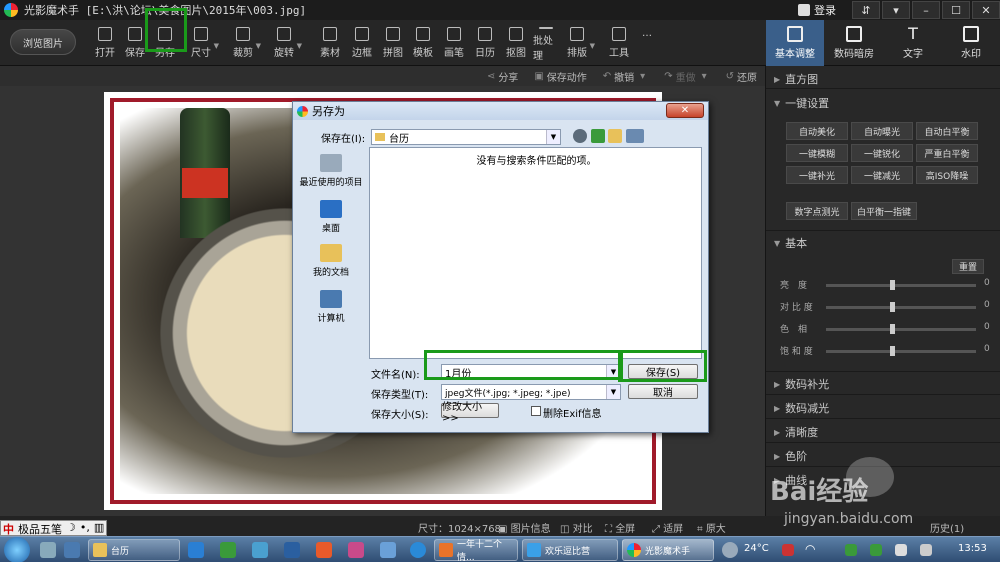 Image resolution: width=1000 pixels, height=562 pixels. Describe the element at coordinates (470, 413) in the screenshot. I see `change-size-button: 修改大小 >>` at that location.